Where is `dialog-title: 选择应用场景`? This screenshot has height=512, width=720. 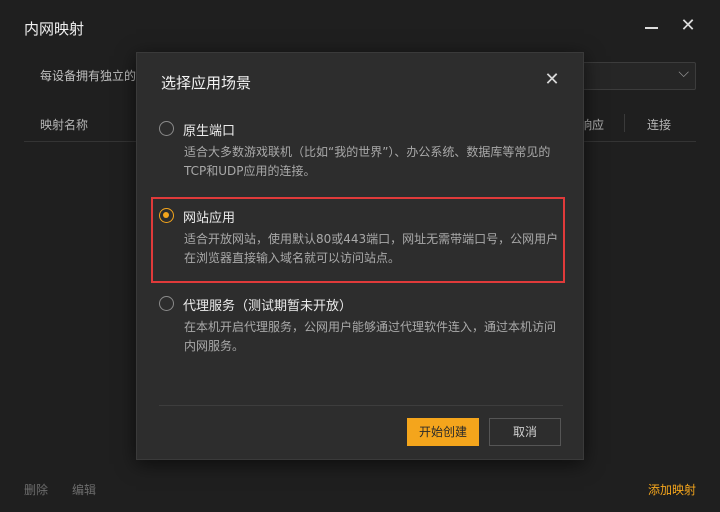
dialog-title: 选择应用场景 is located at coordinates (206, 83).